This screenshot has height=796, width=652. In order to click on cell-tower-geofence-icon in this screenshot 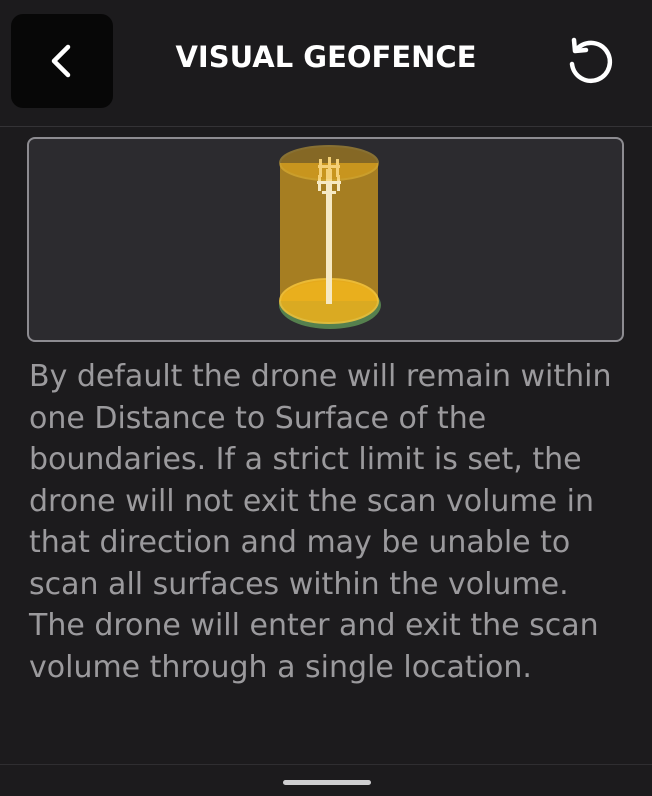, I will do `click(330, 237)`.